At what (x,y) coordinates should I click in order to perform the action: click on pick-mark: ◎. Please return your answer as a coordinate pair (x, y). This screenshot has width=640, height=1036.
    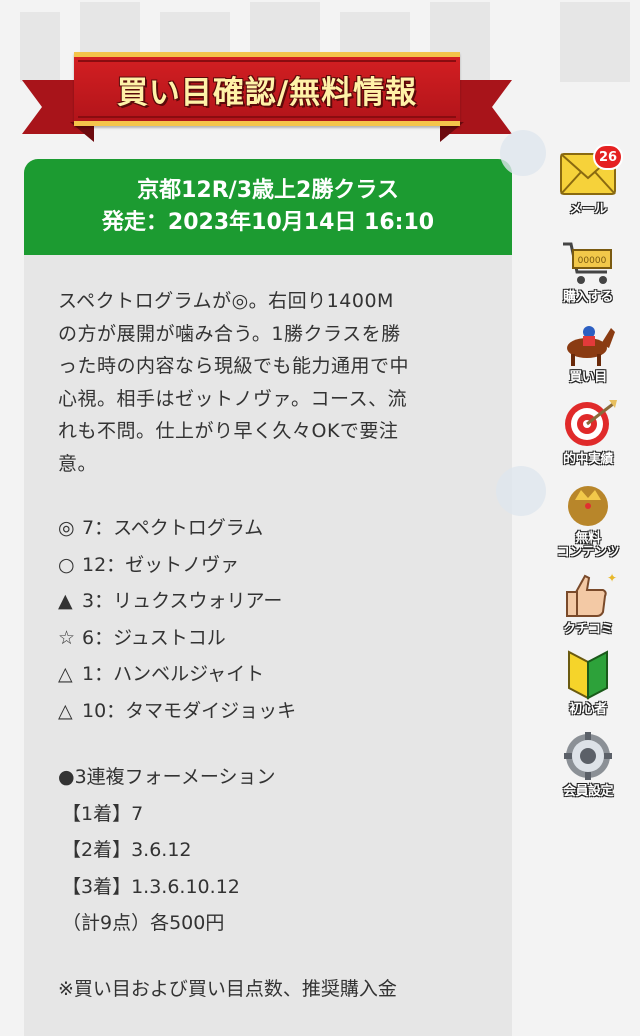
    Looking at the image, I should click on (66, 528).